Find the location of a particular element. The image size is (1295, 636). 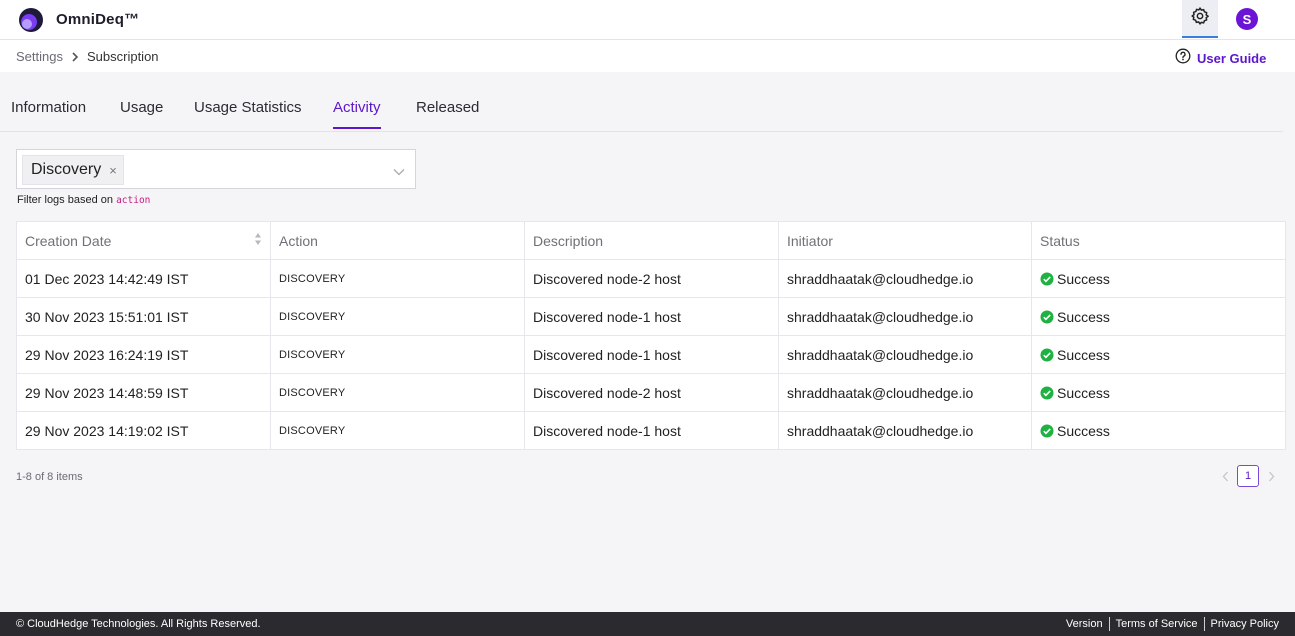

cell-creation-date: 30 Nov 2023 15:51:01 IST is located at coordinates (143, 316).